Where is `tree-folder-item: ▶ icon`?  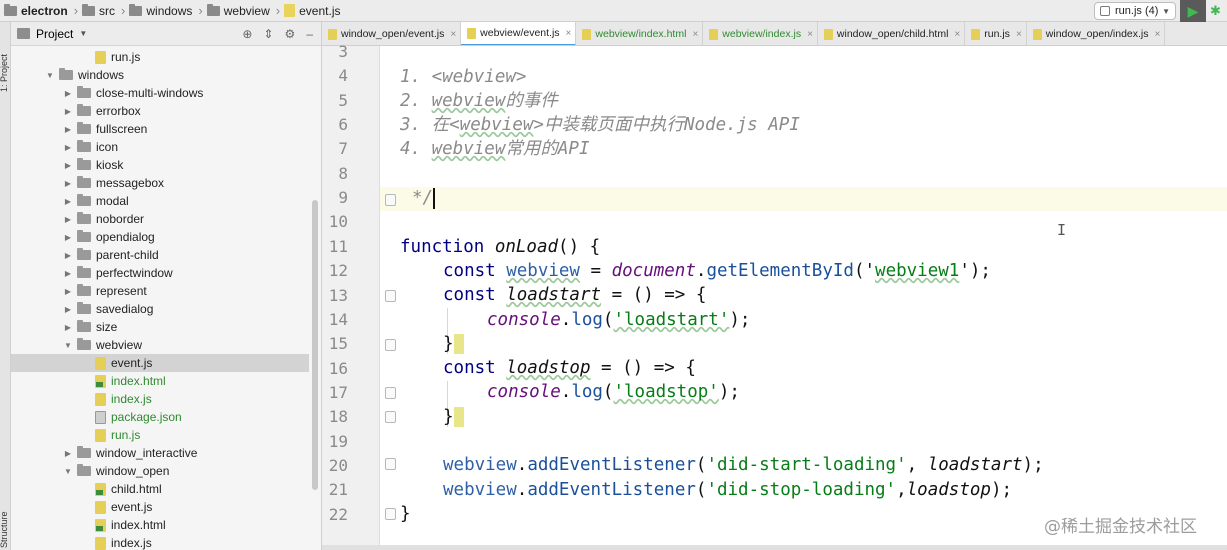 tree-folder-item: ▶ icon is located at coordinates (160, 147).